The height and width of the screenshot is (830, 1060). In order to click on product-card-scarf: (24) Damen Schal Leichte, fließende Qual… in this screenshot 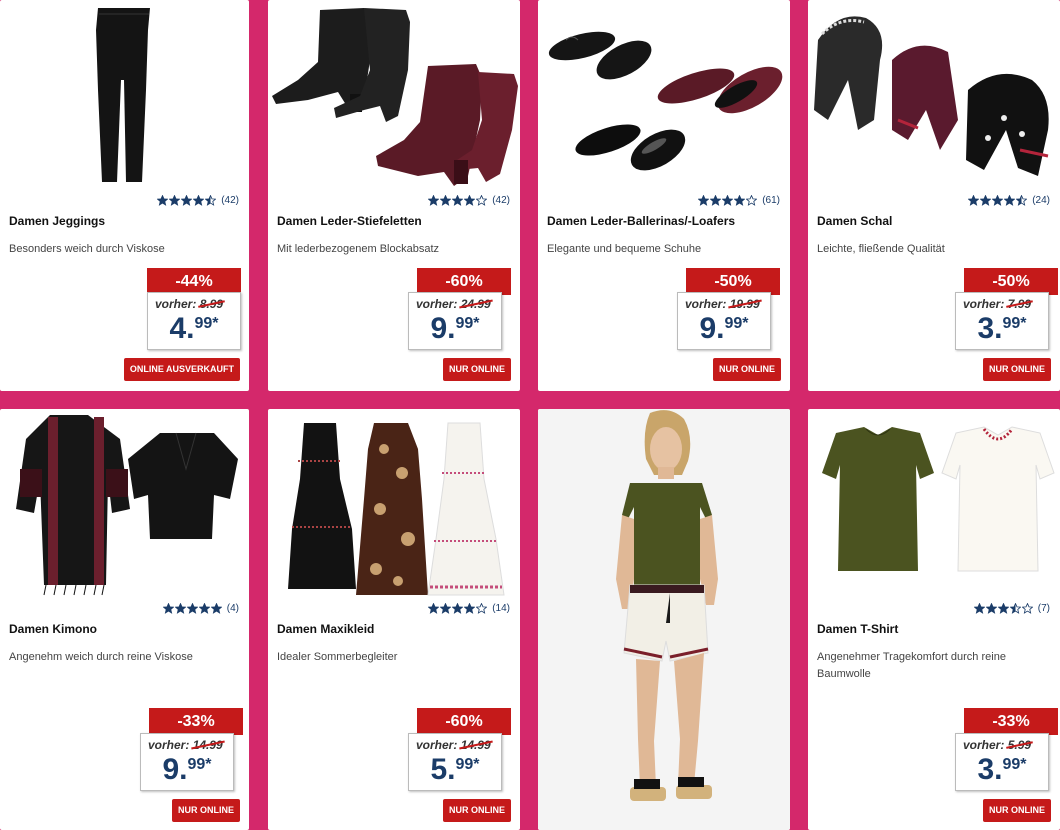, I will do `click(934, 195)`.